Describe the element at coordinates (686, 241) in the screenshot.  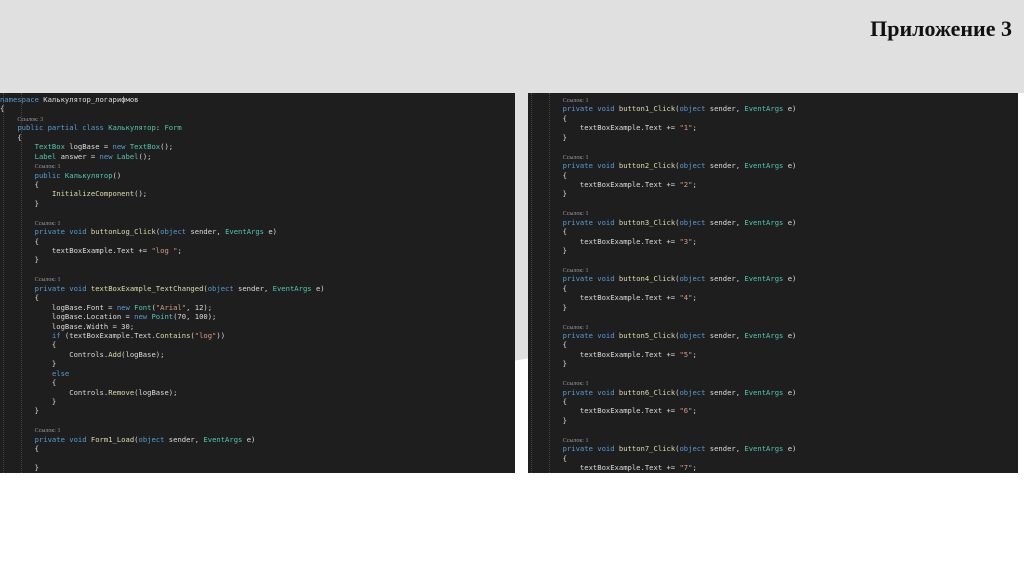
I see `code-token: "3"` at that location.